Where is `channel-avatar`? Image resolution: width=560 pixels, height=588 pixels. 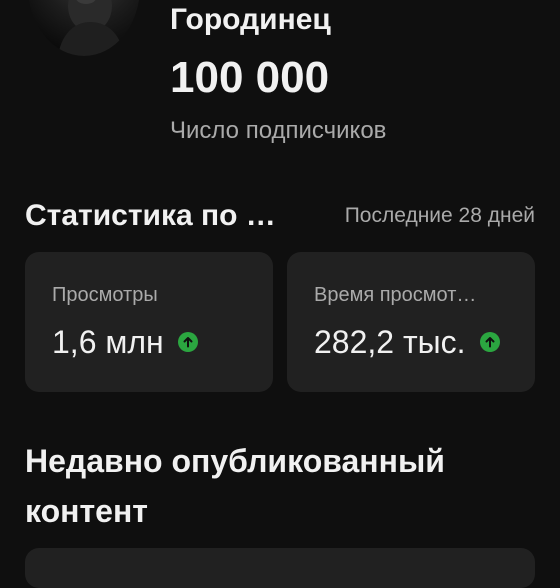
channel-avatar is located at coordinates (84, 28).